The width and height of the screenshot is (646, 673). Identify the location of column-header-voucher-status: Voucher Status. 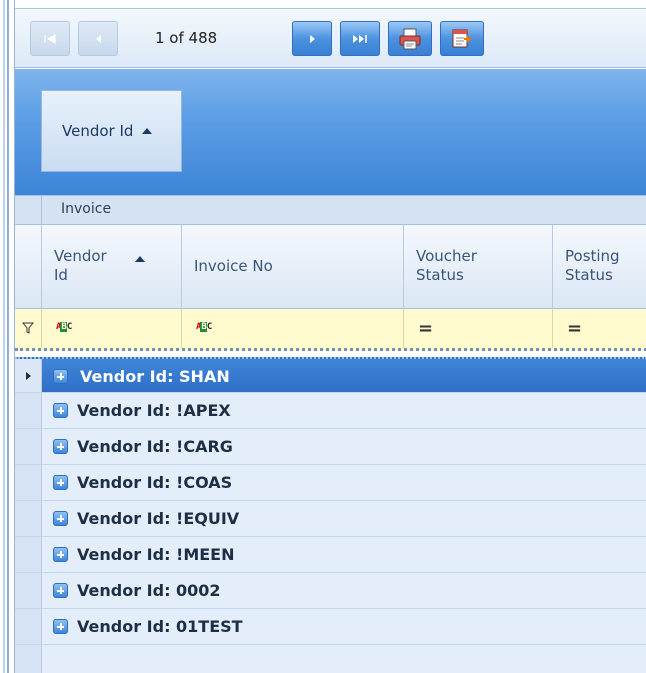
(478, 267).